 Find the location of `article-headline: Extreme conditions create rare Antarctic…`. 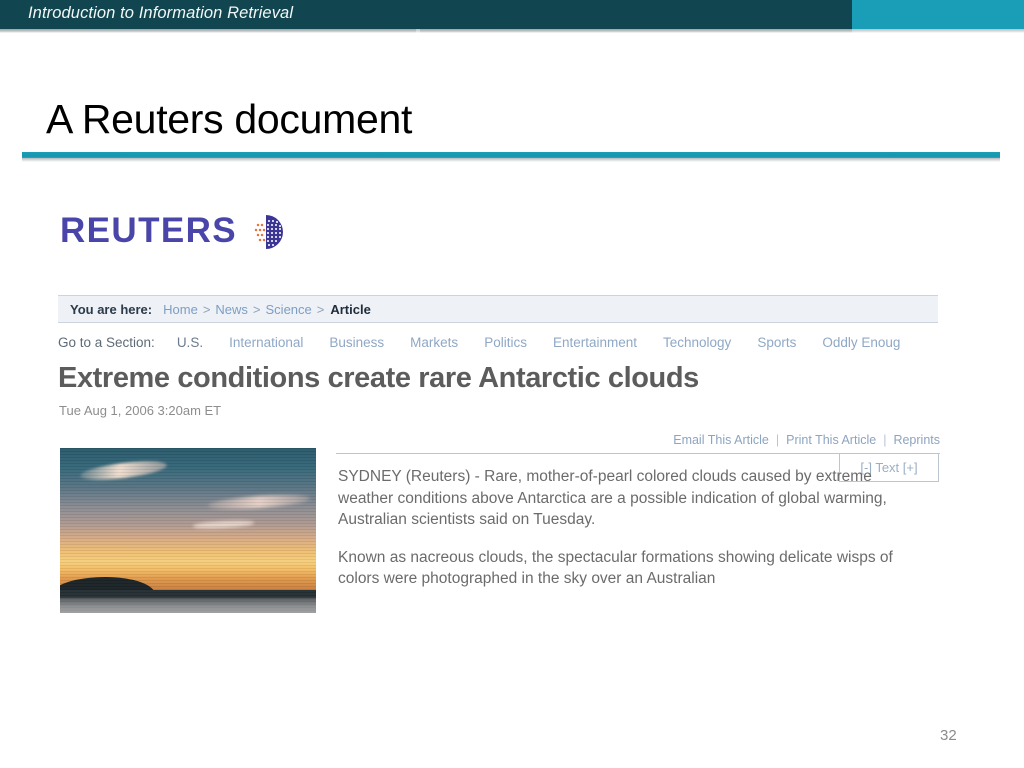

article-headline: Extreme conditions create rare Antarctic… is located at coordinates (378, 378).